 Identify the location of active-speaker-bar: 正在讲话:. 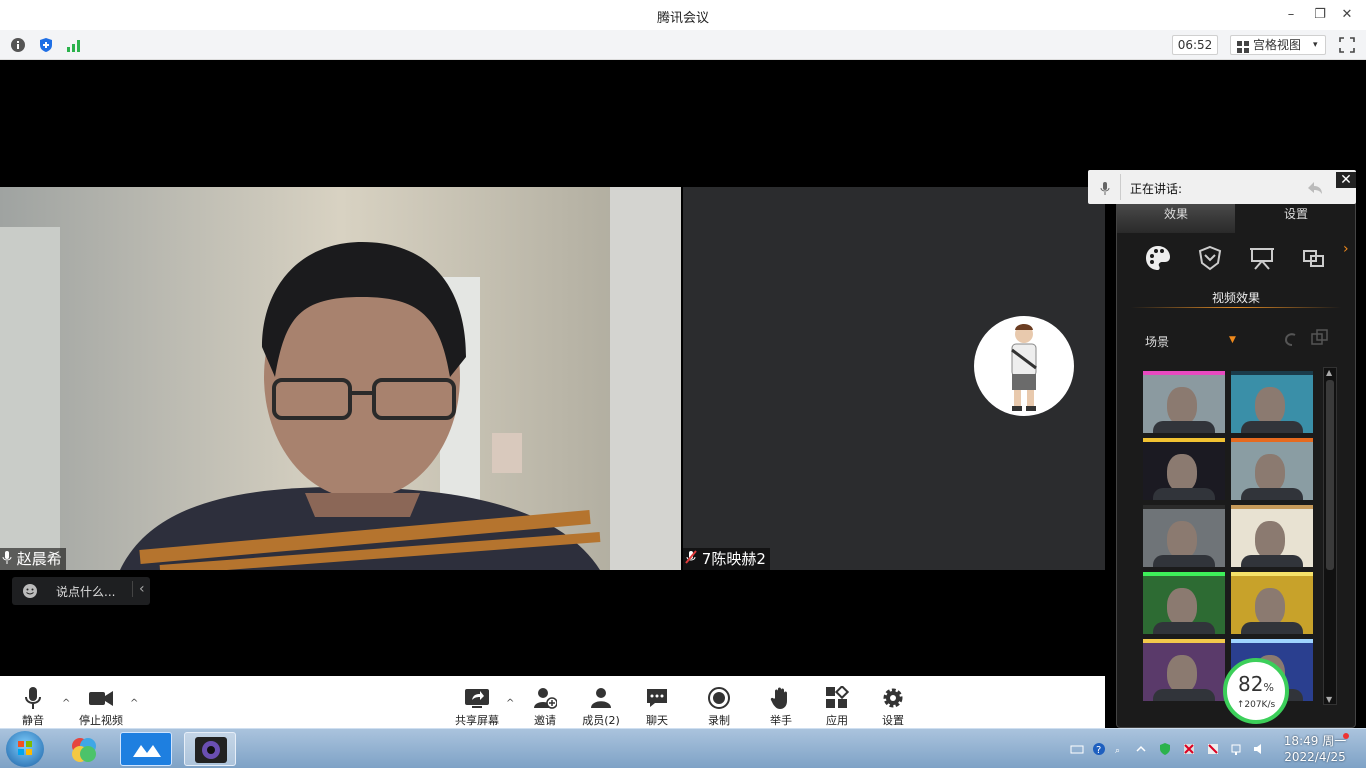
(1222, 187).